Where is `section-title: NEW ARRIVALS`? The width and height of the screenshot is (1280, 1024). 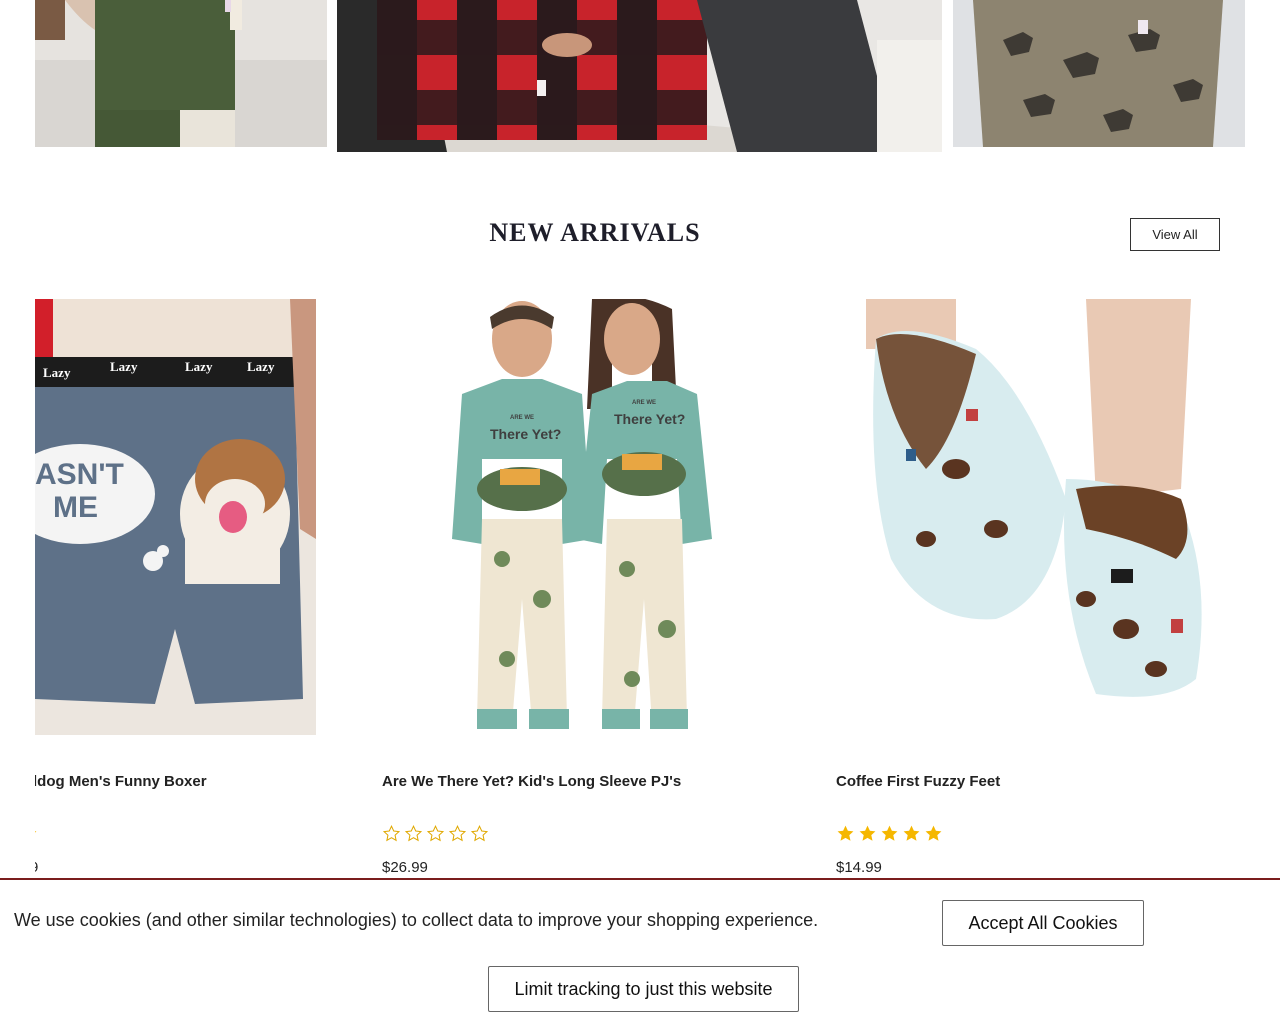 section-title: NEW ARRIVALS is located at coordinates (595, 232).